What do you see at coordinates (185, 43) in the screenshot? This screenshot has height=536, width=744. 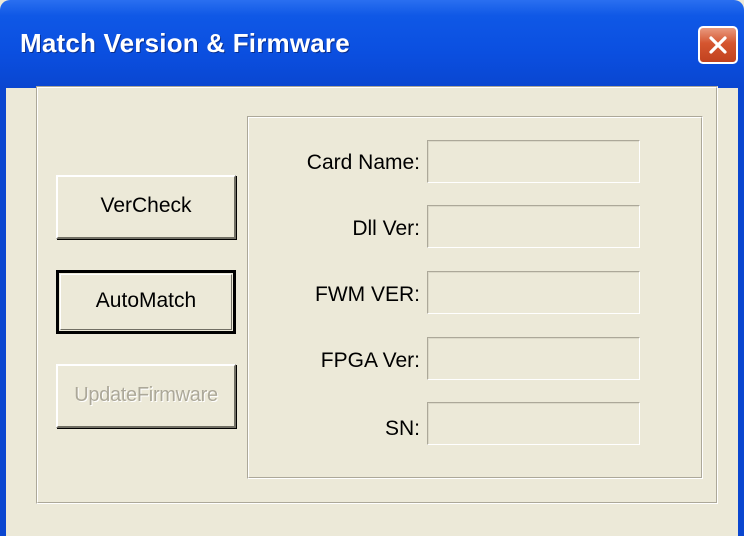 I see `window-title: Match Version & Firmware` at bounding box center [185, 43].